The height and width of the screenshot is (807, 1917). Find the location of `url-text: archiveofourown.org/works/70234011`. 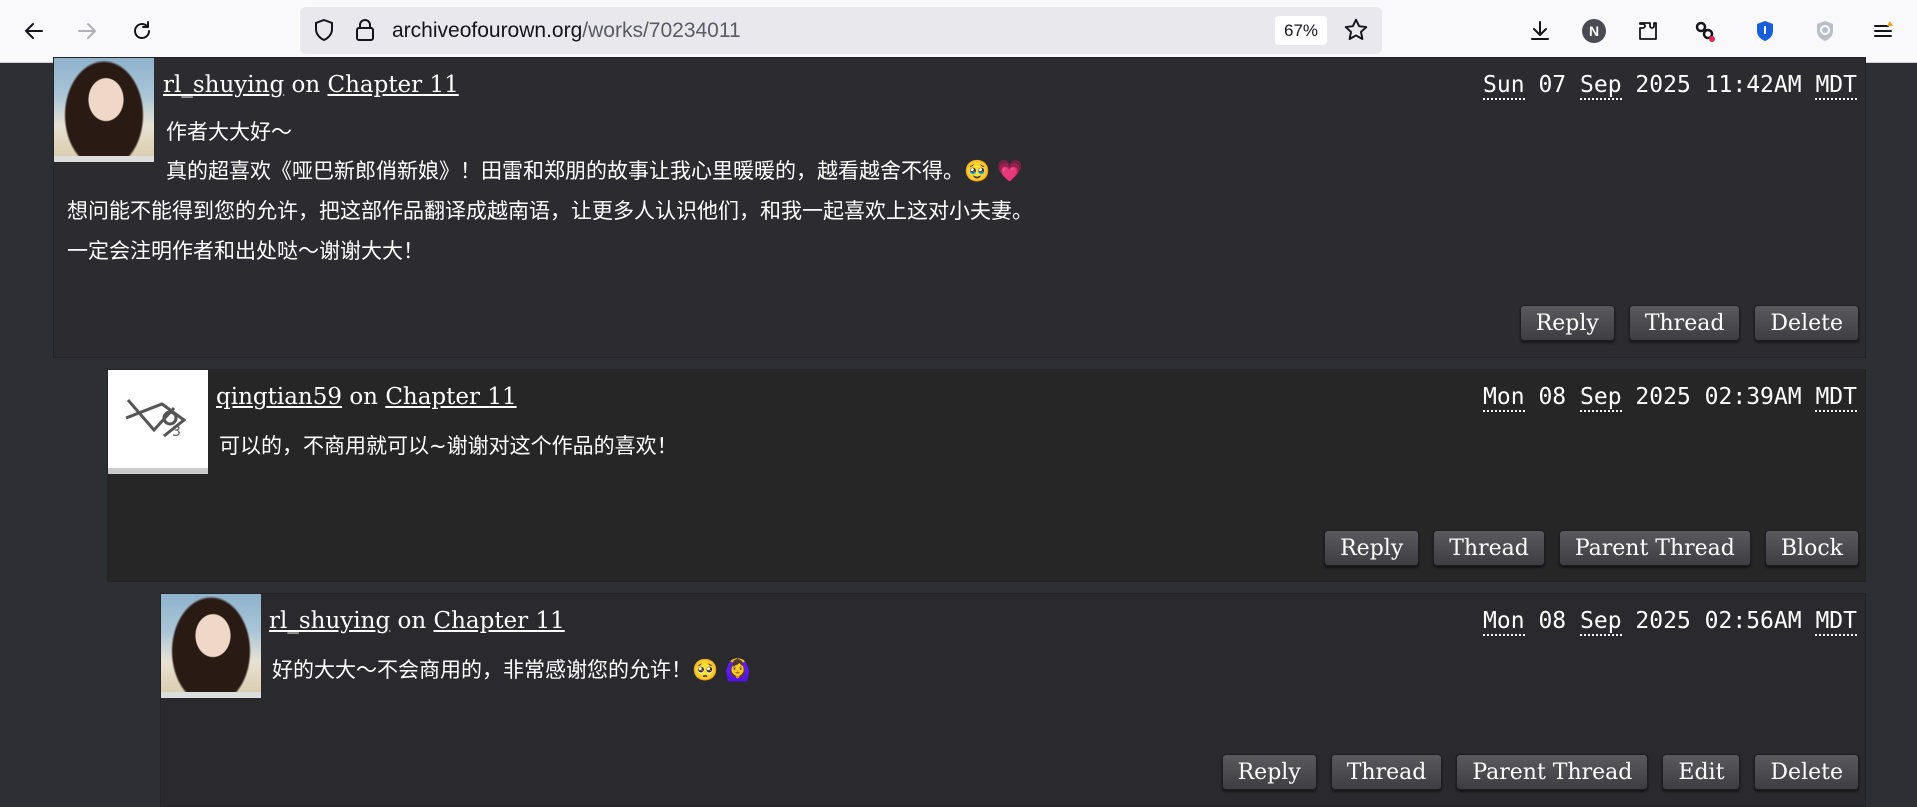

url-text: archiveofourown.org/works/70234011 is located at coordinates (566, 31).